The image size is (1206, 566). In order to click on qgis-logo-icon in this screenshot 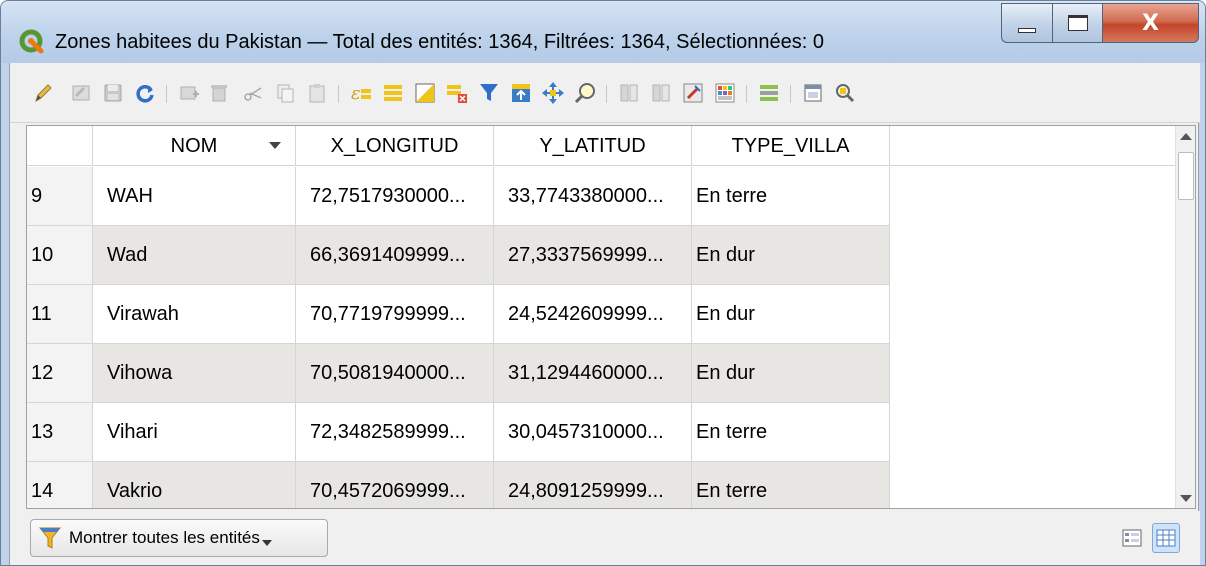, I will do `click(31, 41)`.